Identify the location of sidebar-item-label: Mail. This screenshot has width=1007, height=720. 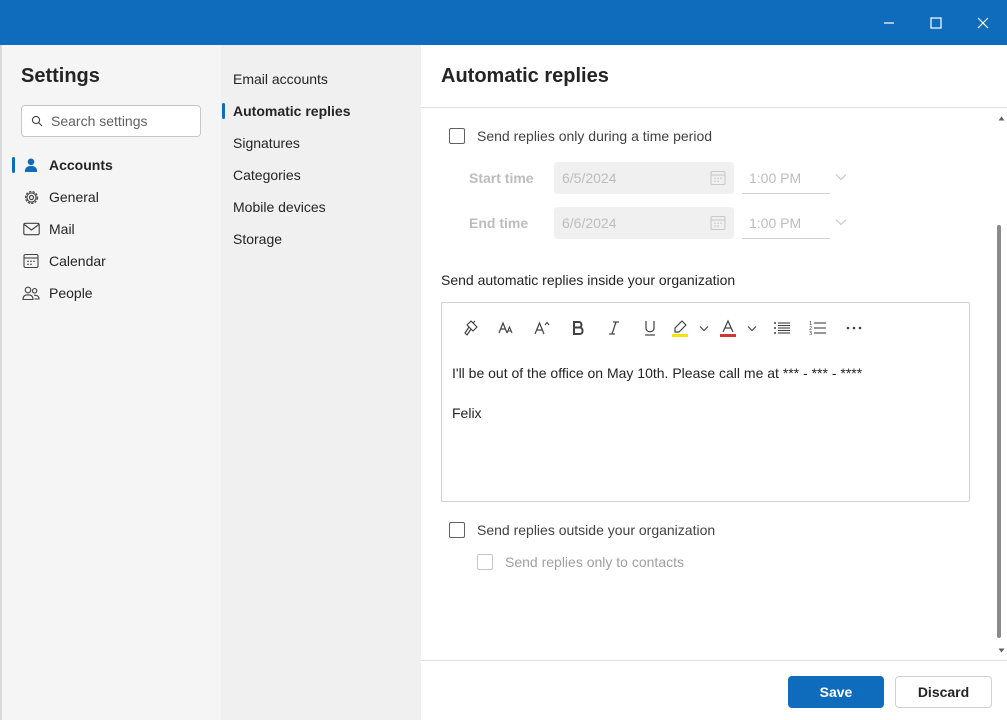
(62, 229).